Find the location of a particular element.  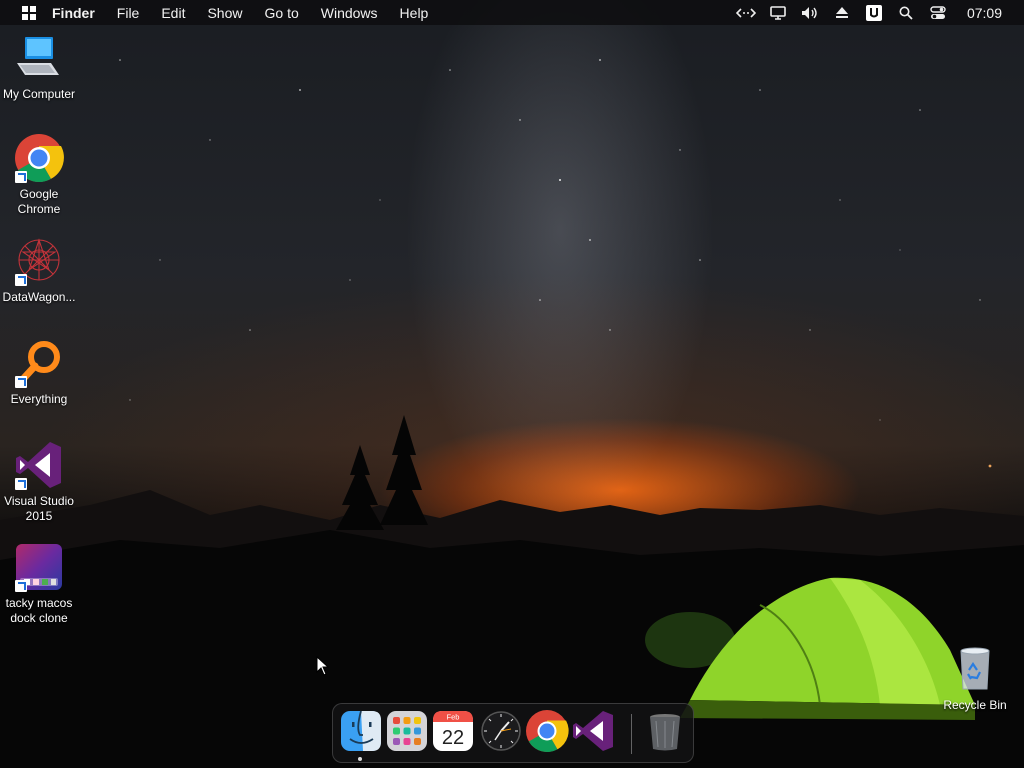

calendar-day: 22 is located at coordinates (453, 738).